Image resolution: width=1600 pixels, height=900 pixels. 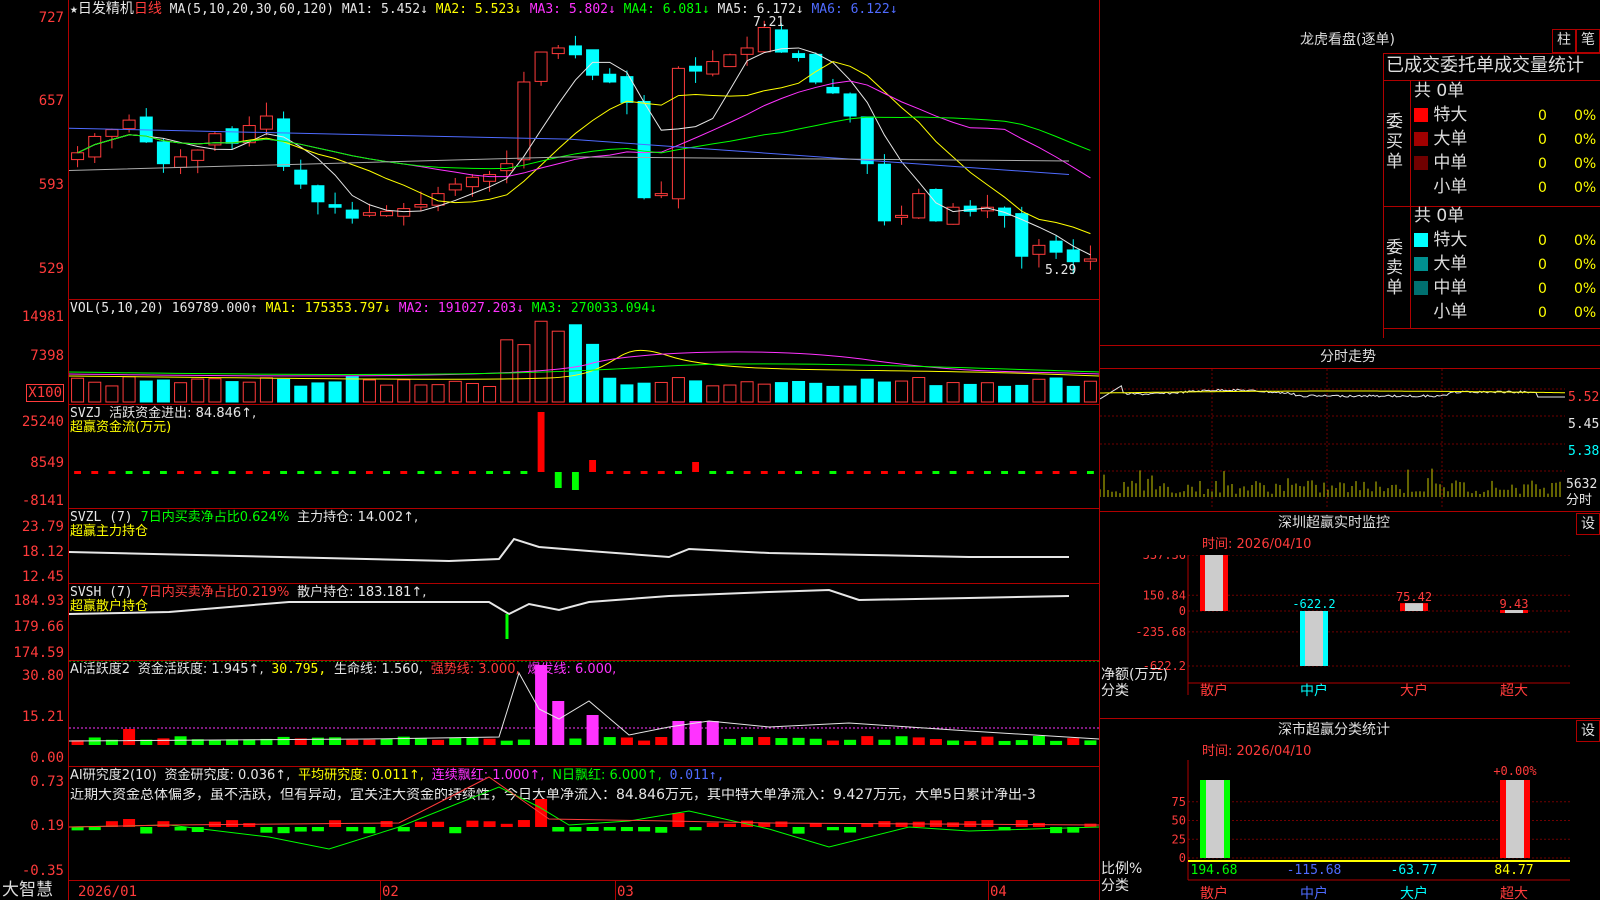 What do you see at coordinates (1448, 115) in the screenshot?
I see `order-type-label: 特大` at bounding box center [1448, 115].